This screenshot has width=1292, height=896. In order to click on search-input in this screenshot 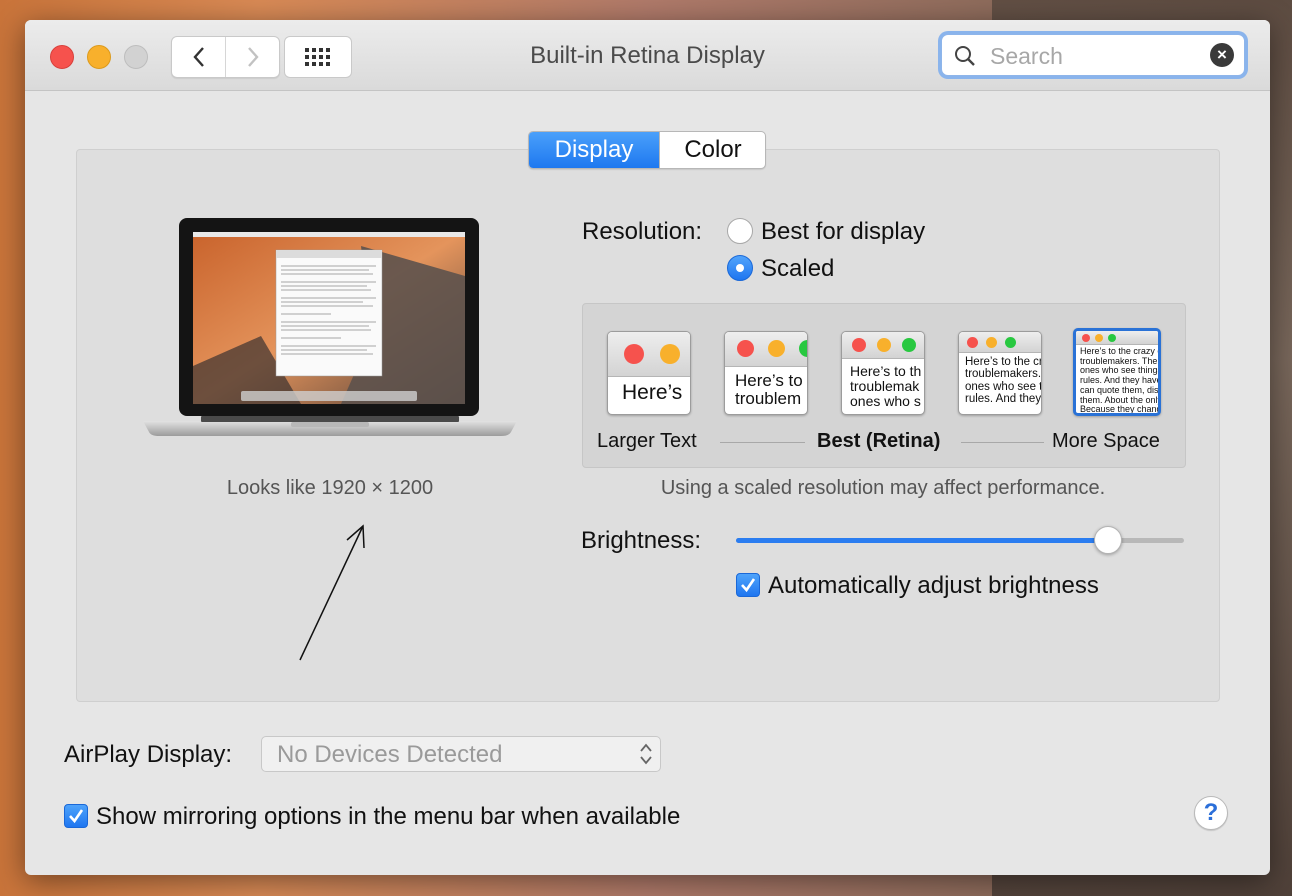, I will do `click(1095, 56)`.